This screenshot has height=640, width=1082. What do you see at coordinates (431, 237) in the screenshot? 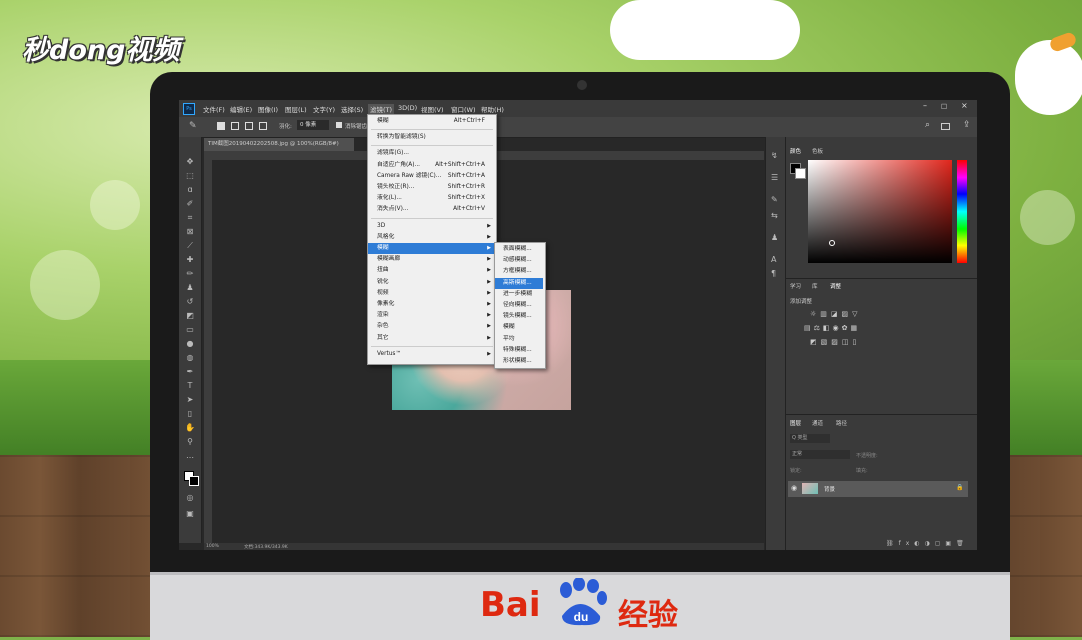
I see `filter-menu-item: 风格化 ▶` at bounding box center [431, 237].